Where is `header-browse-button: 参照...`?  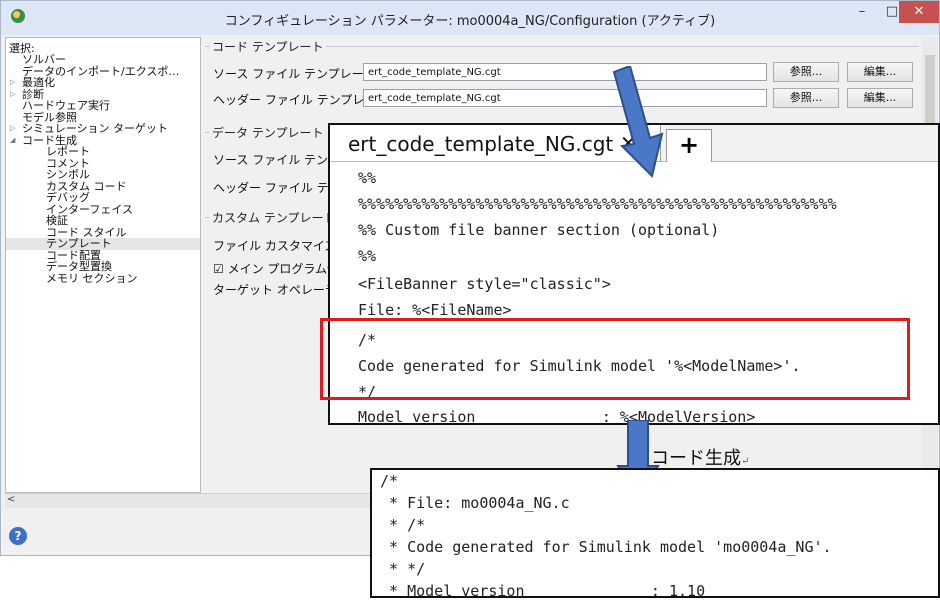 header-browse-button: 参照... is located at coordinates (806, 98).